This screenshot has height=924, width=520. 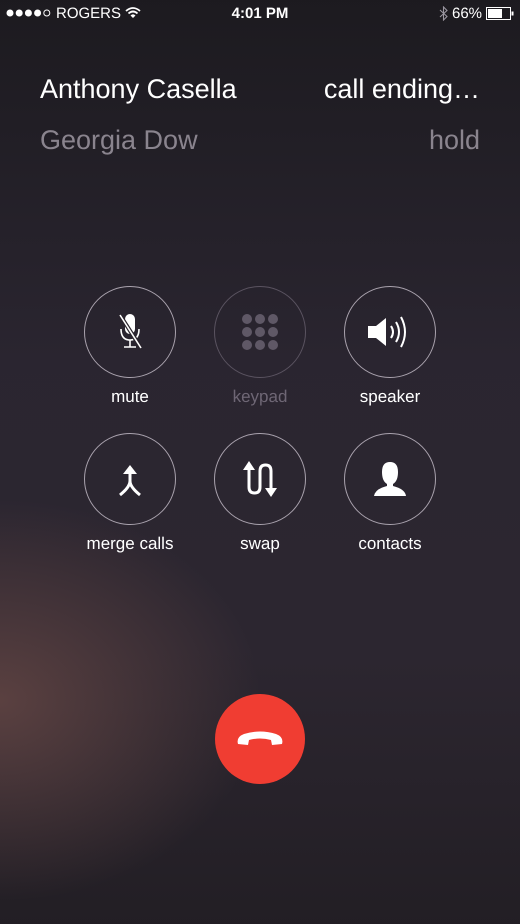 What do you see at coordinates (260, 739) in the screenshot?
I see `phone-handset-icon` at bounding box center [260, 739].